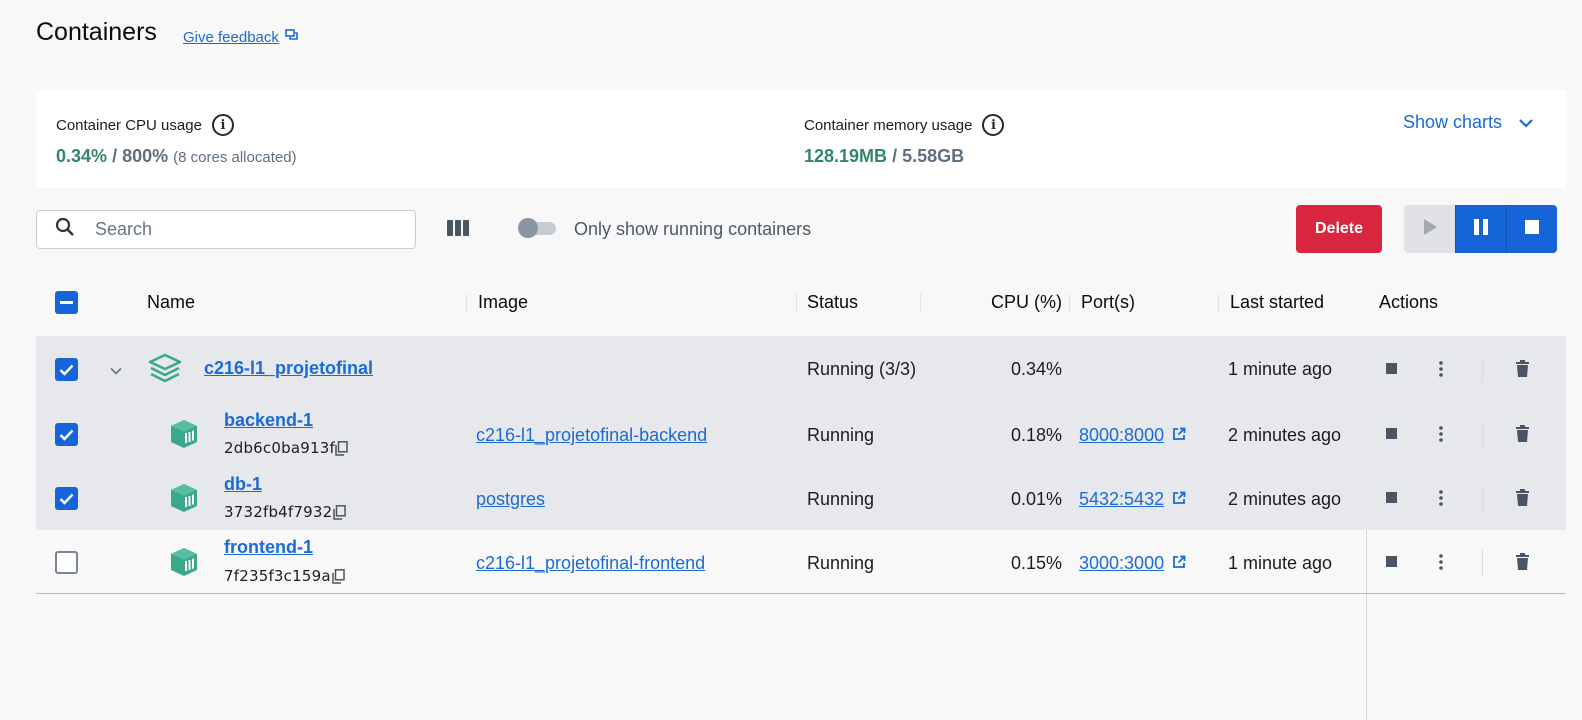  What do you see at coordinates (278, 512) in the screenshot?
I see `container-id: 3732fb4f7932` at bounding box center [278, 512].